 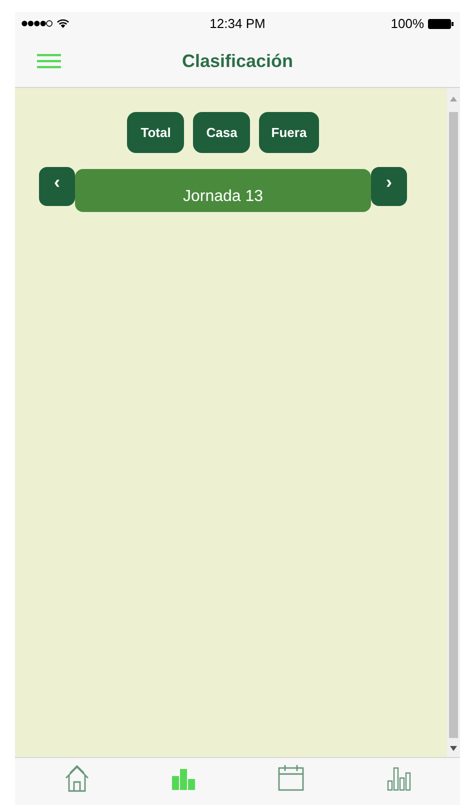 What do you see at coordinates (238, 60) in the screenshot?
I see `screen-title: Clasificación` at bounding box center [238, 60].